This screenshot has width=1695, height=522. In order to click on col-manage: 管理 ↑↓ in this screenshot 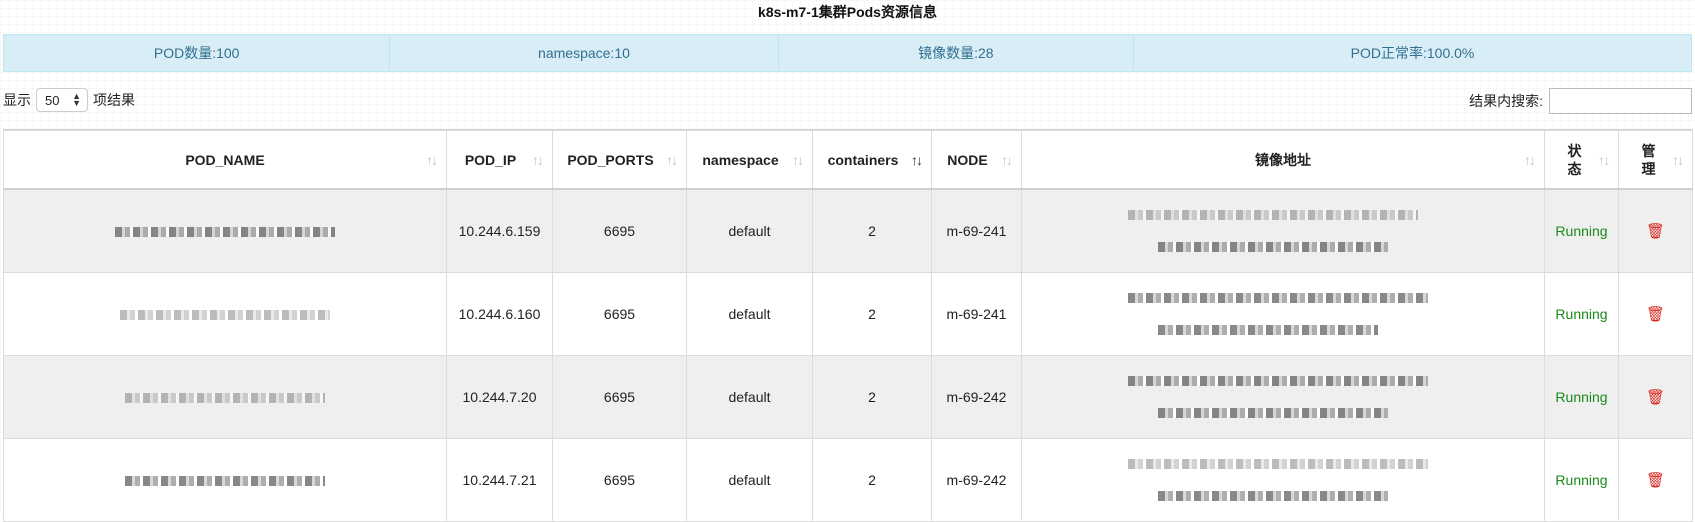, I will do `click(1655, 159)`.